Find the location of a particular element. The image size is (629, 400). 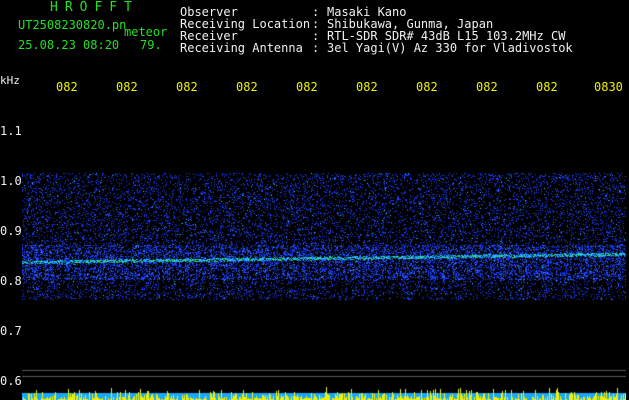

app-title: HROFFT is located at coordinates (94, 7).